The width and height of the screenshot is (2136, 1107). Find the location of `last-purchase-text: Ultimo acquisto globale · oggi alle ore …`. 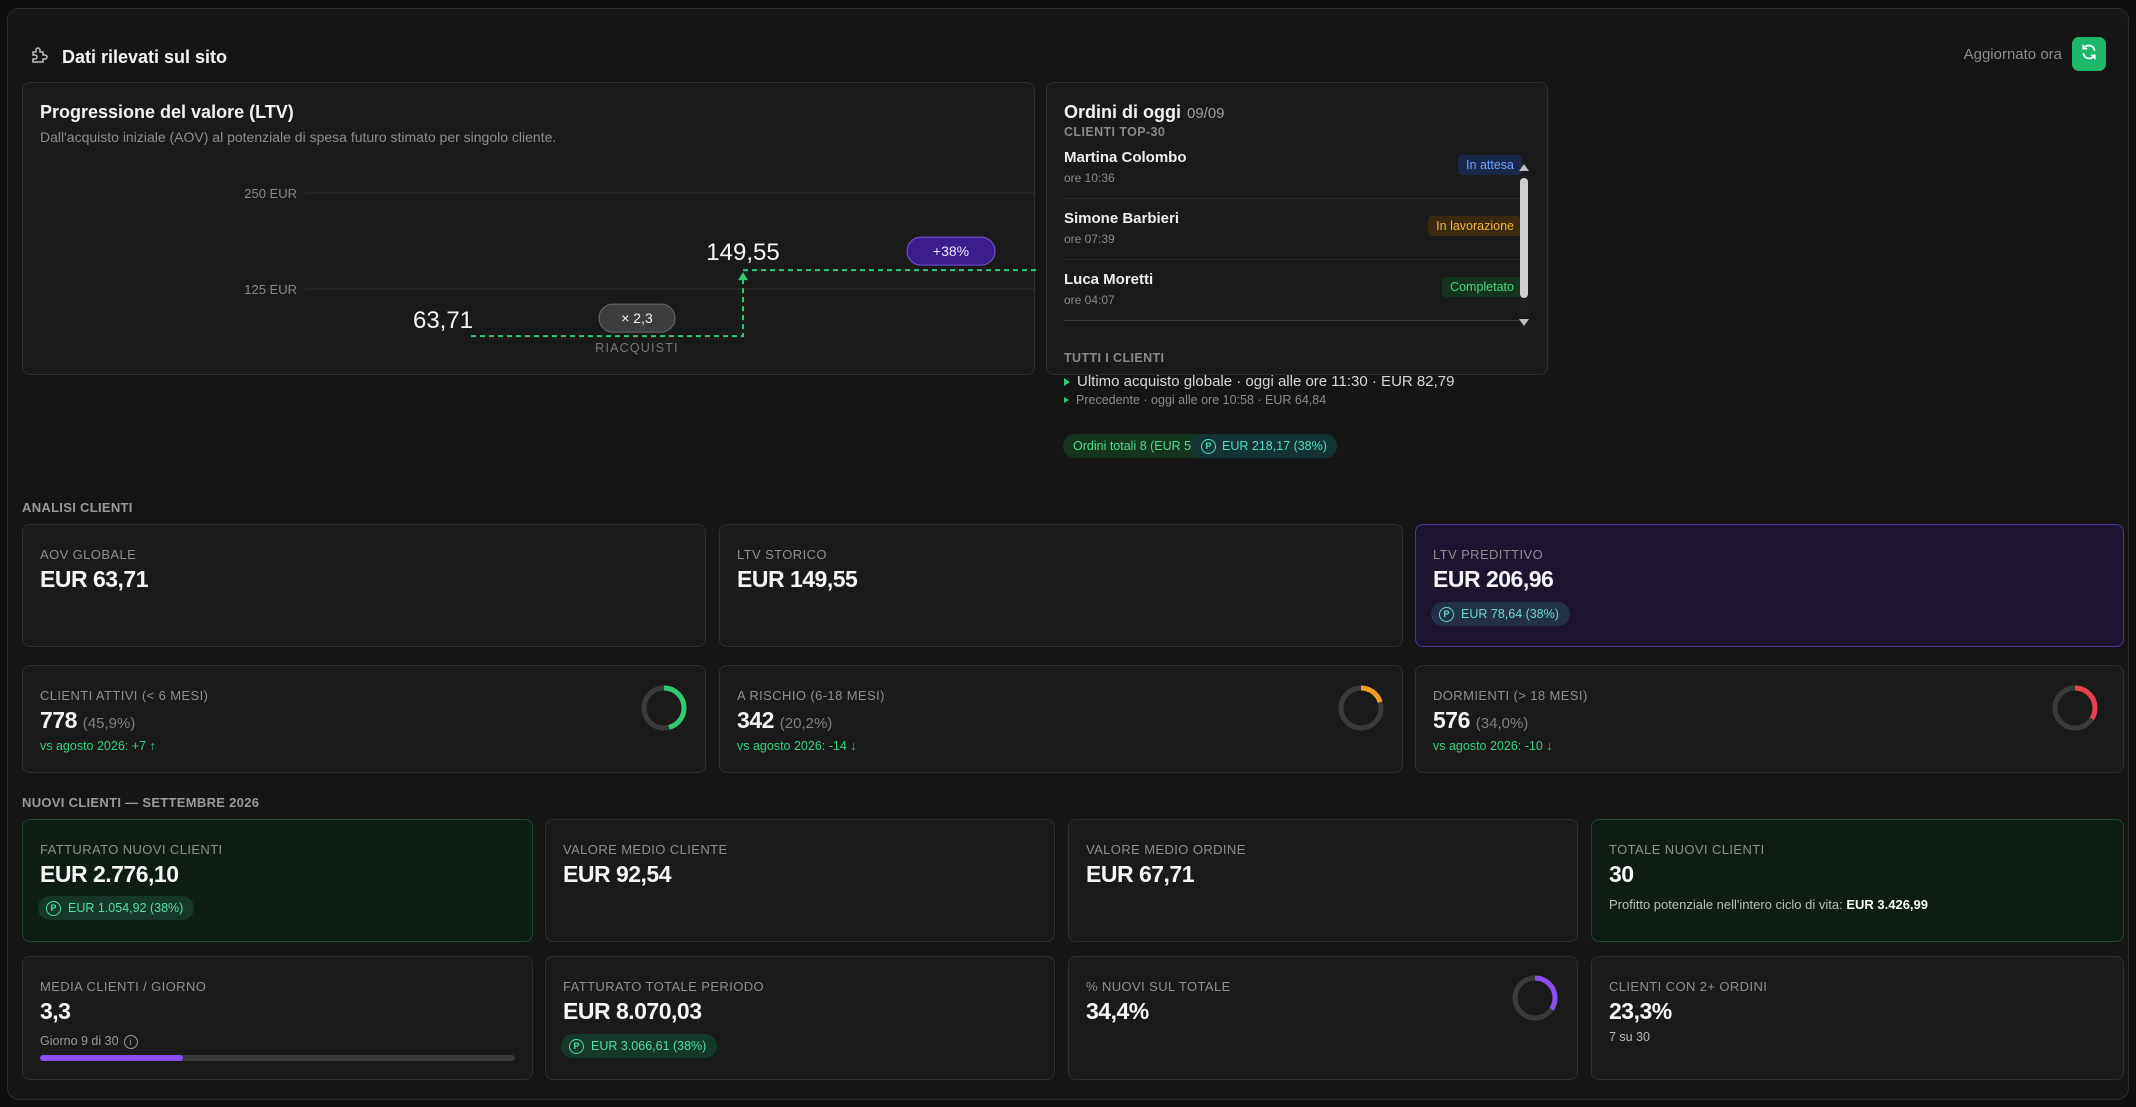

last-purchase-text: Ultimo acquisto globale · oggi alle ore … is located at coordinates (1266, 381).